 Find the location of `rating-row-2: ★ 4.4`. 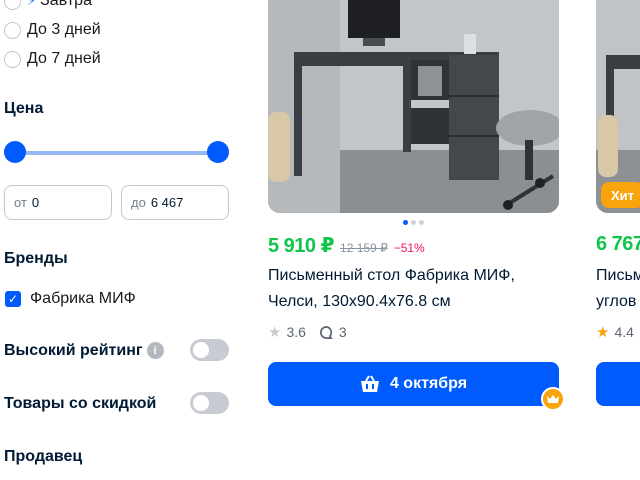

rating-row-2: ★ 4.4 is located at coordinates (615, 332).